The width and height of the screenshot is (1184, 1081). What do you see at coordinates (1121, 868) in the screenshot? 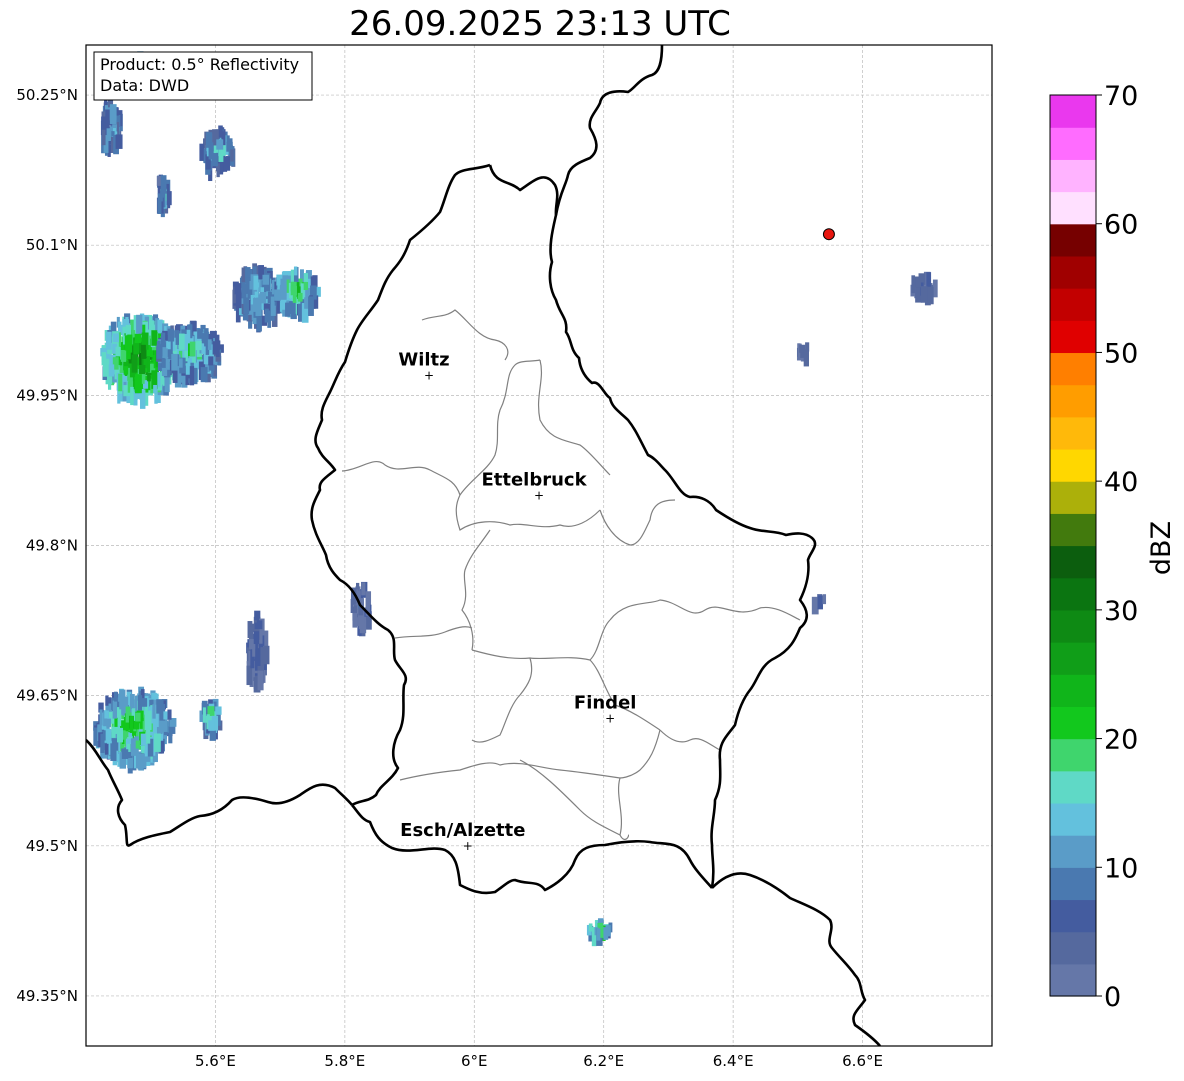
I see `colorbar-tick-label: 10` at bounding box center [1121, 868].